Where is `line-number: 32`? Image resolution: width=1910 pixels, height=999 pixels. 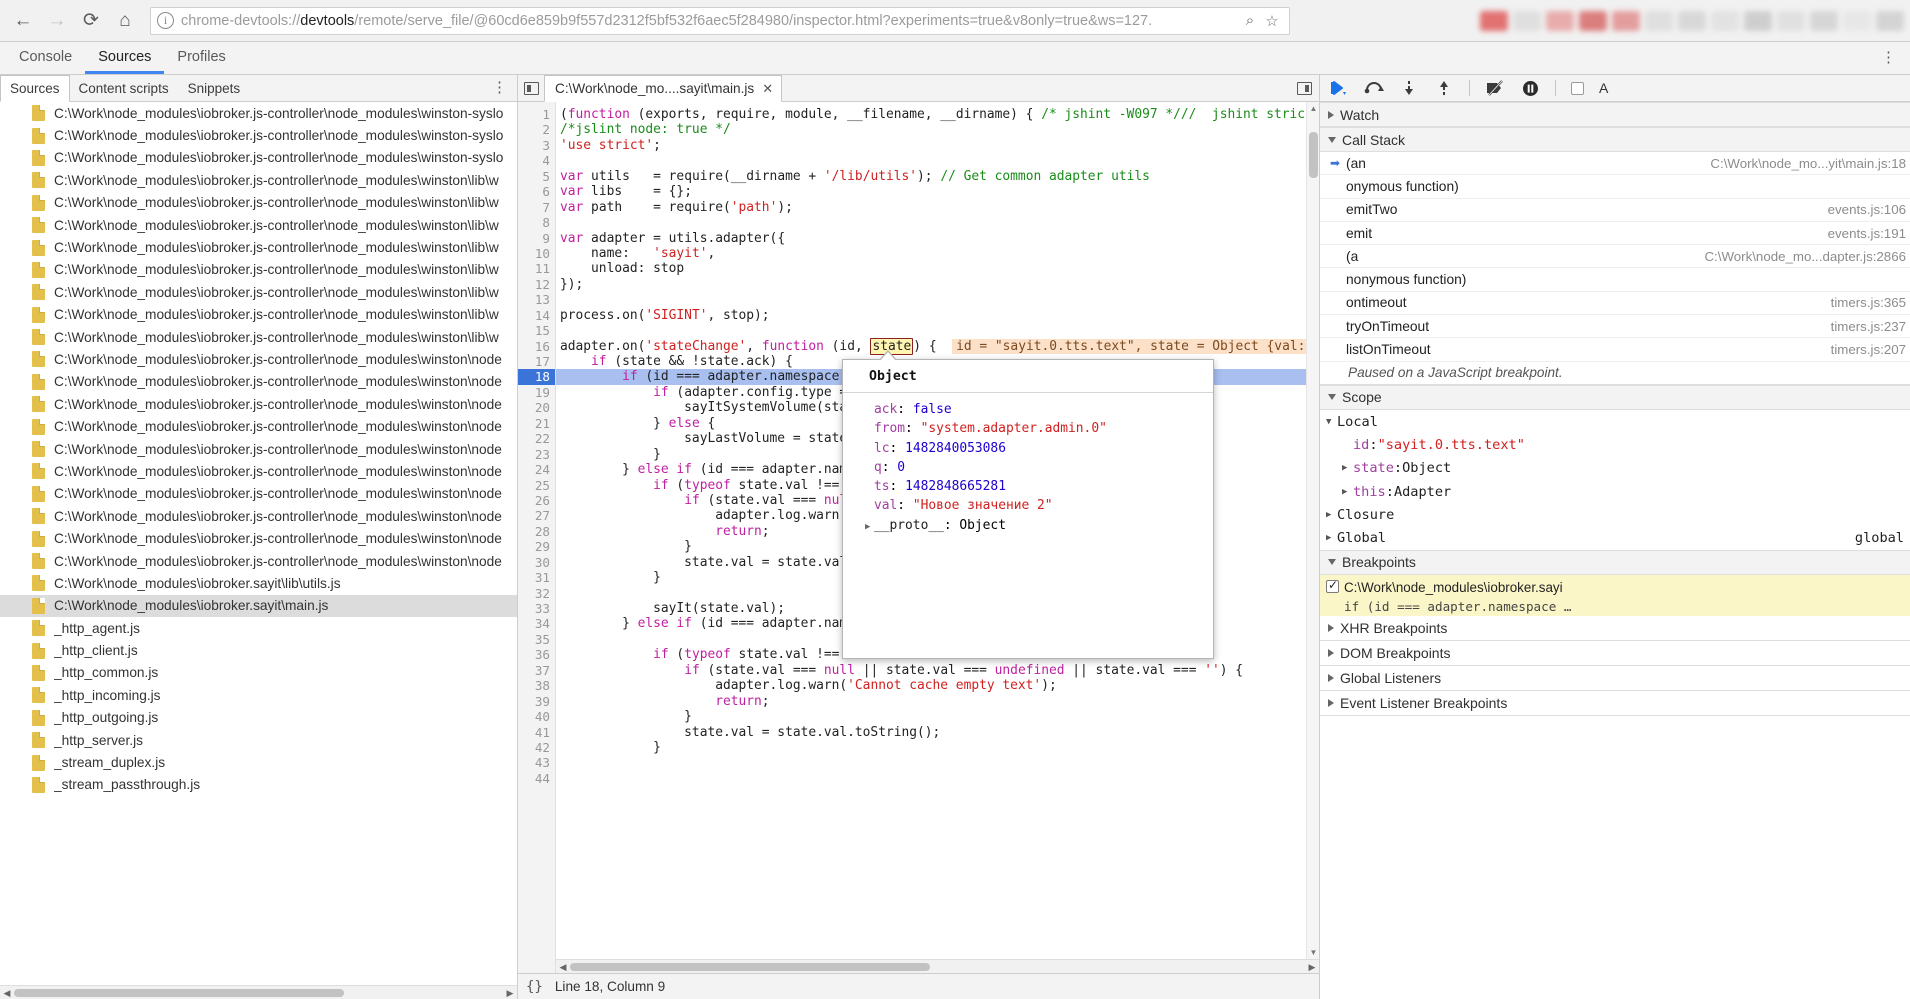 line-number: 32 is located at coordinates (536, 593).